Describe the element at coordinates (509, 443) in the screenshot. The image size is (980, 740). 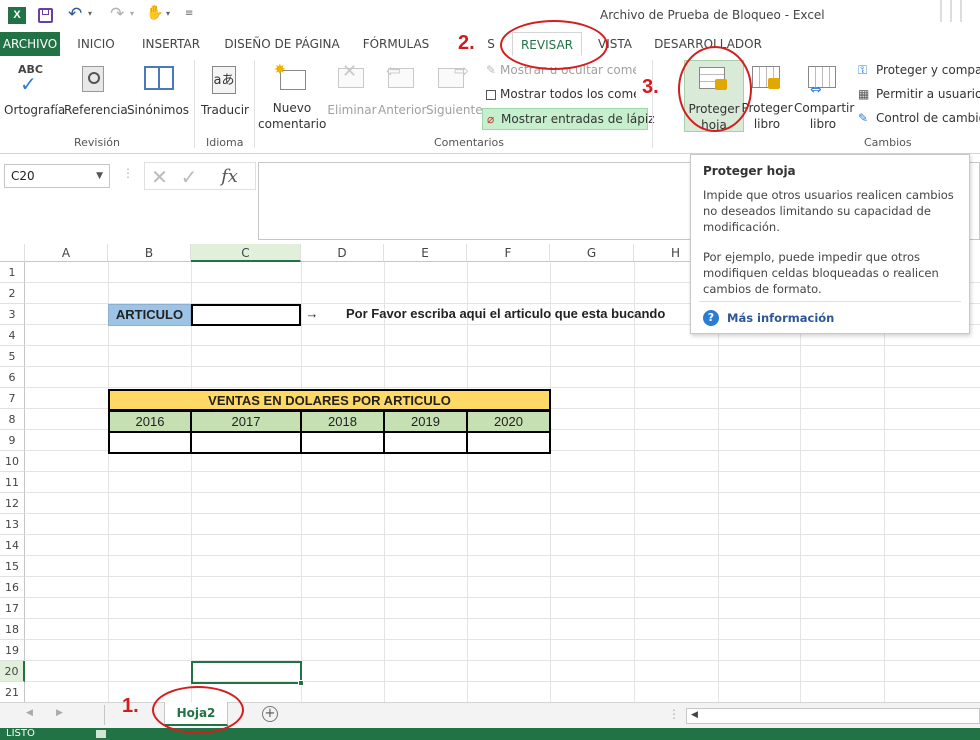
I see `value-cell-2020` at that location.